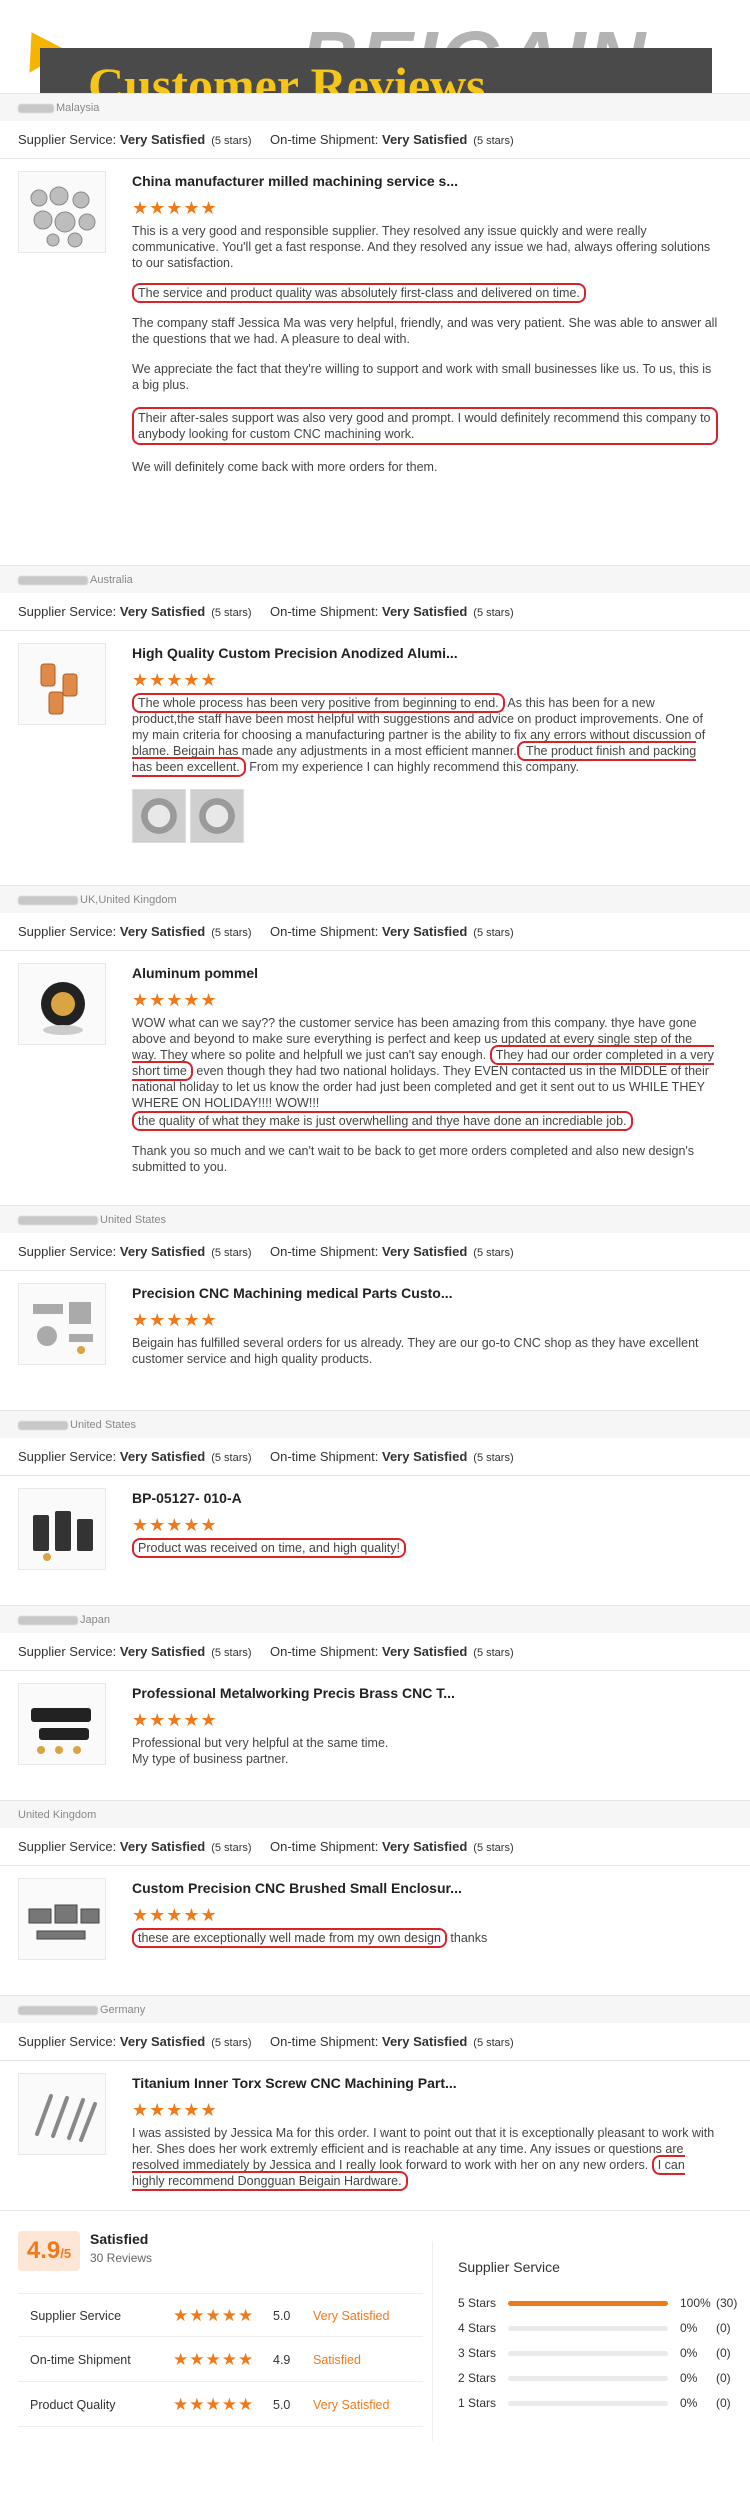  Describe the element at coordinates (425, 817) in the screenshot. I see `review-photos` at that location.